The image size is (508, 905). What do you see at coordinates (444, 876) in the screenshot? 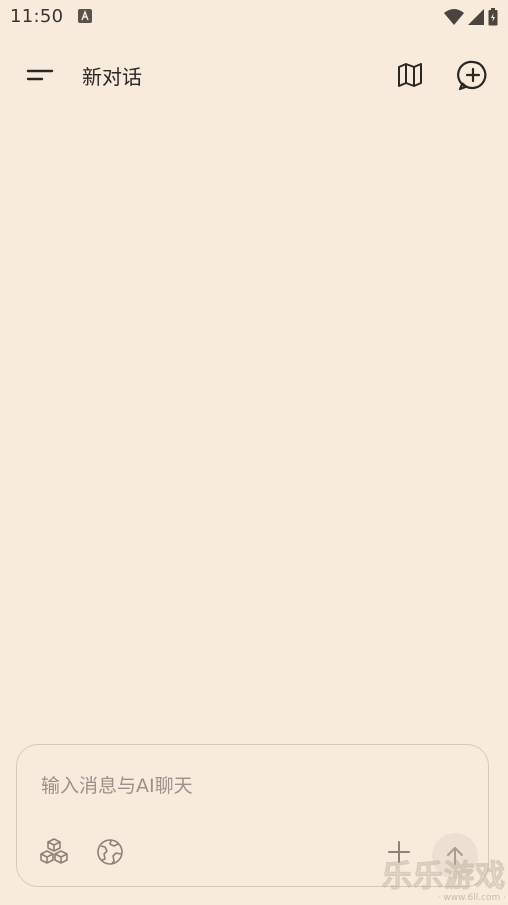
I see `watermark-text: 乐乐游戏` at bounding box center [444, 876].